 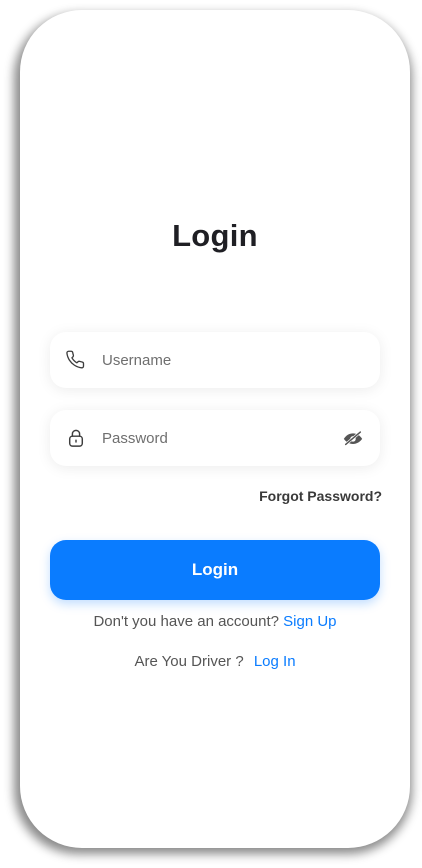 What do you see at coordinates (215, 235) in the screenshot?
I see `page-title: Login` at bounding box center [215, 235].